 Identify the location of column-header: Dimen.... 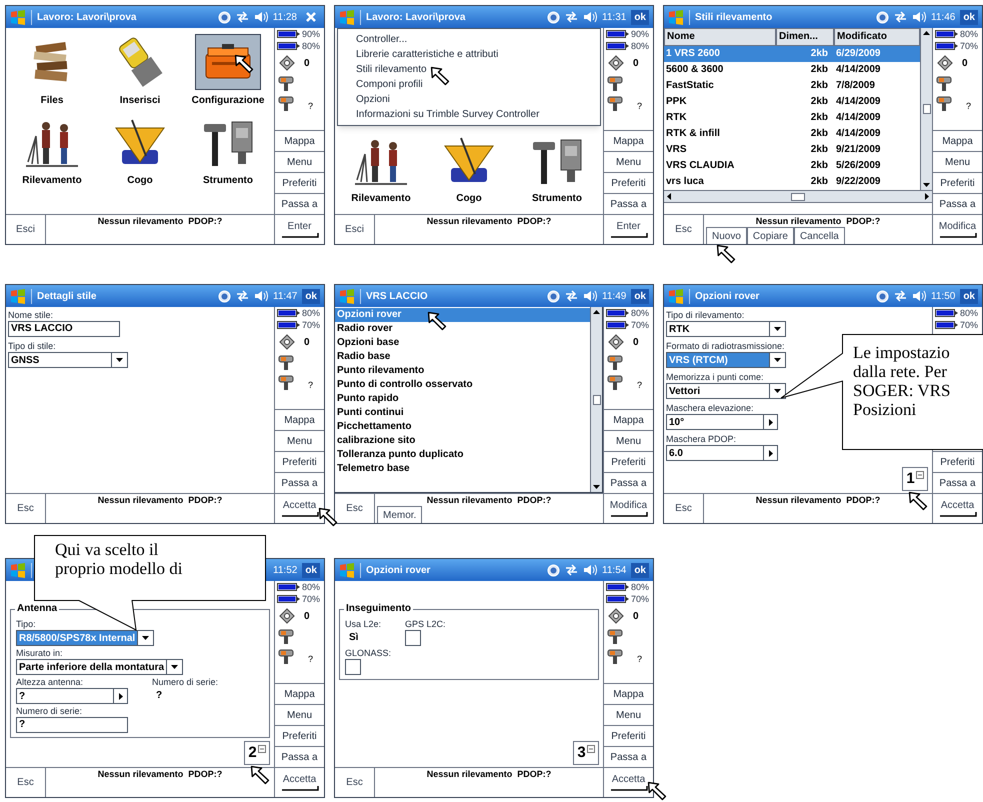
(805, 37).